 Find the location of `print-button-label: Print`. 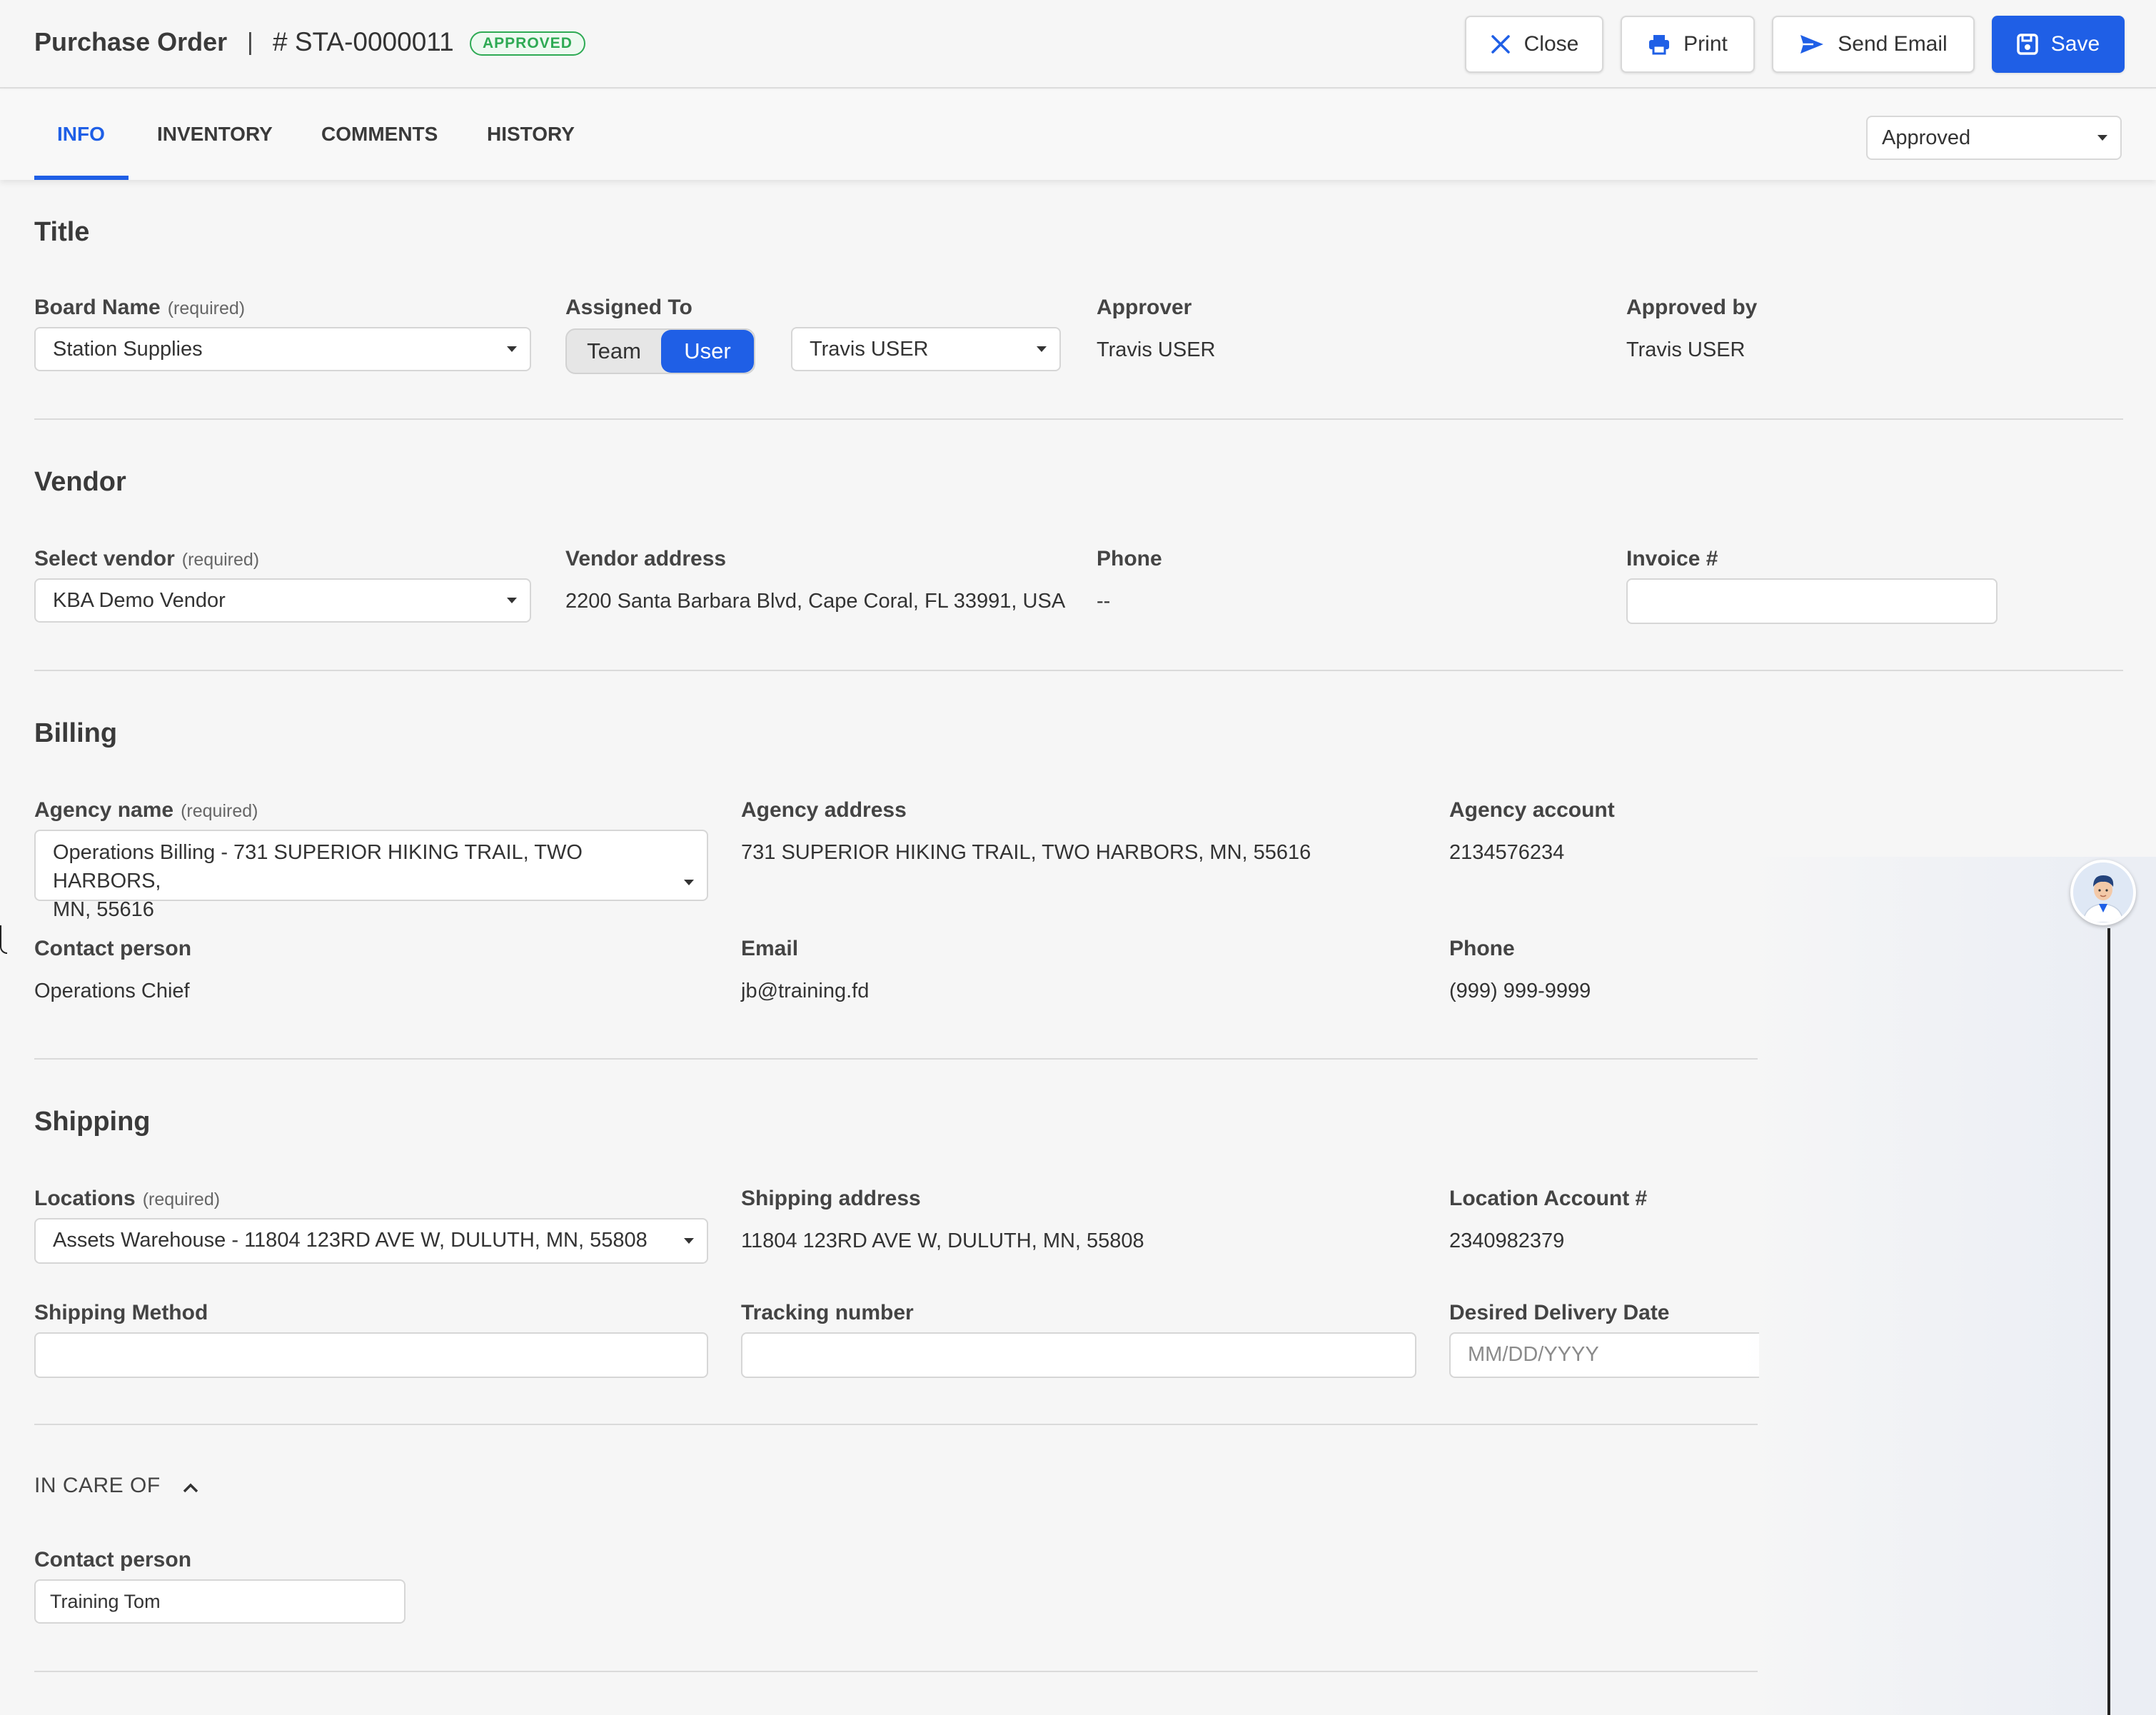

print-button-label: Print is located at coordinates (1706, 44).